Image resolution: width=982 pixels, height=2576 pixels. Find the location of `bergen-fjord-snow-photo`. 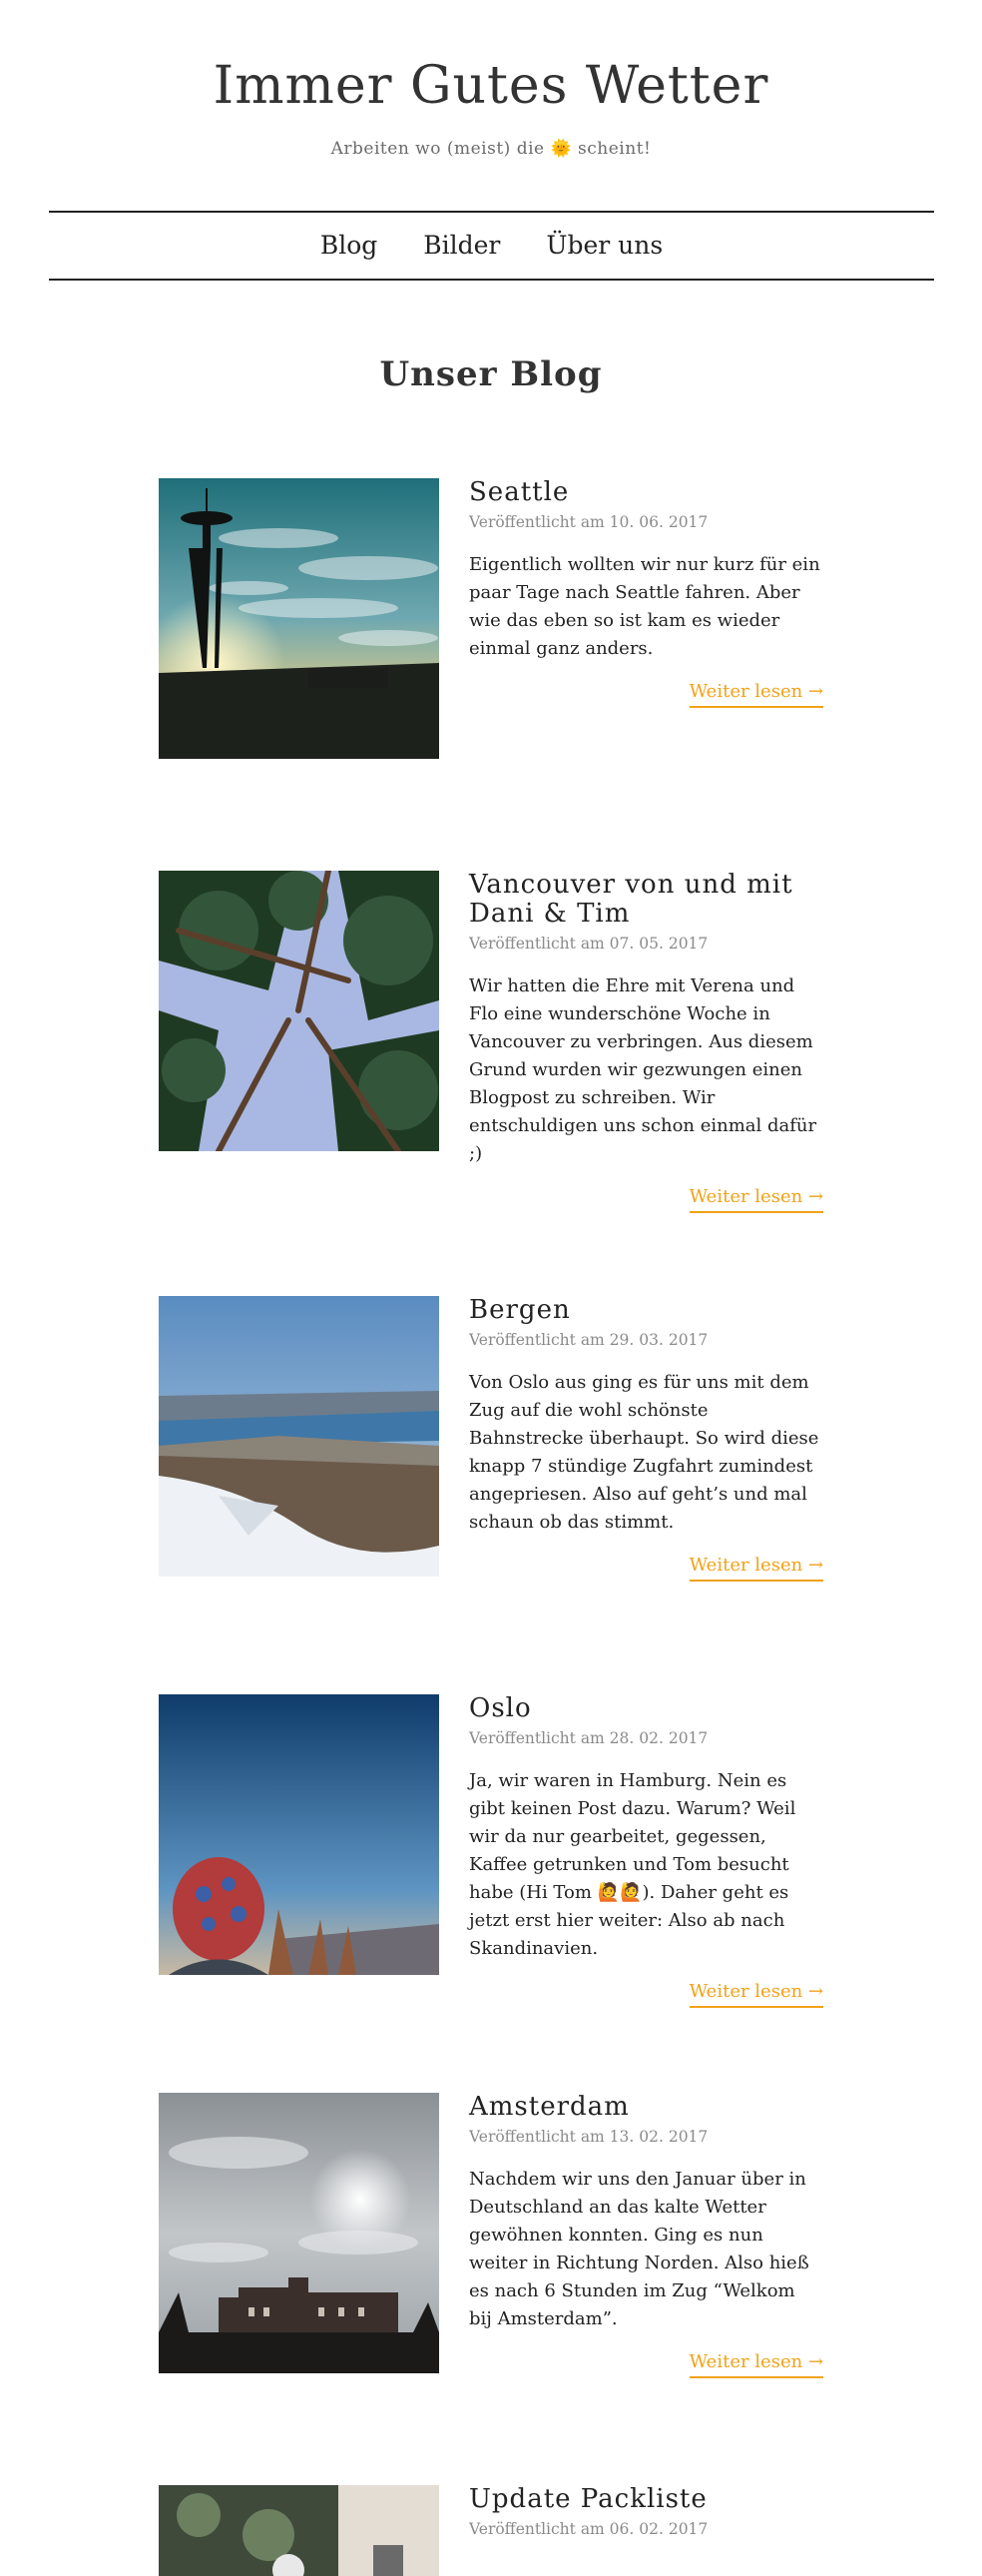

bergen-fjord-snow-photo is located at coordinates (299, 1436).